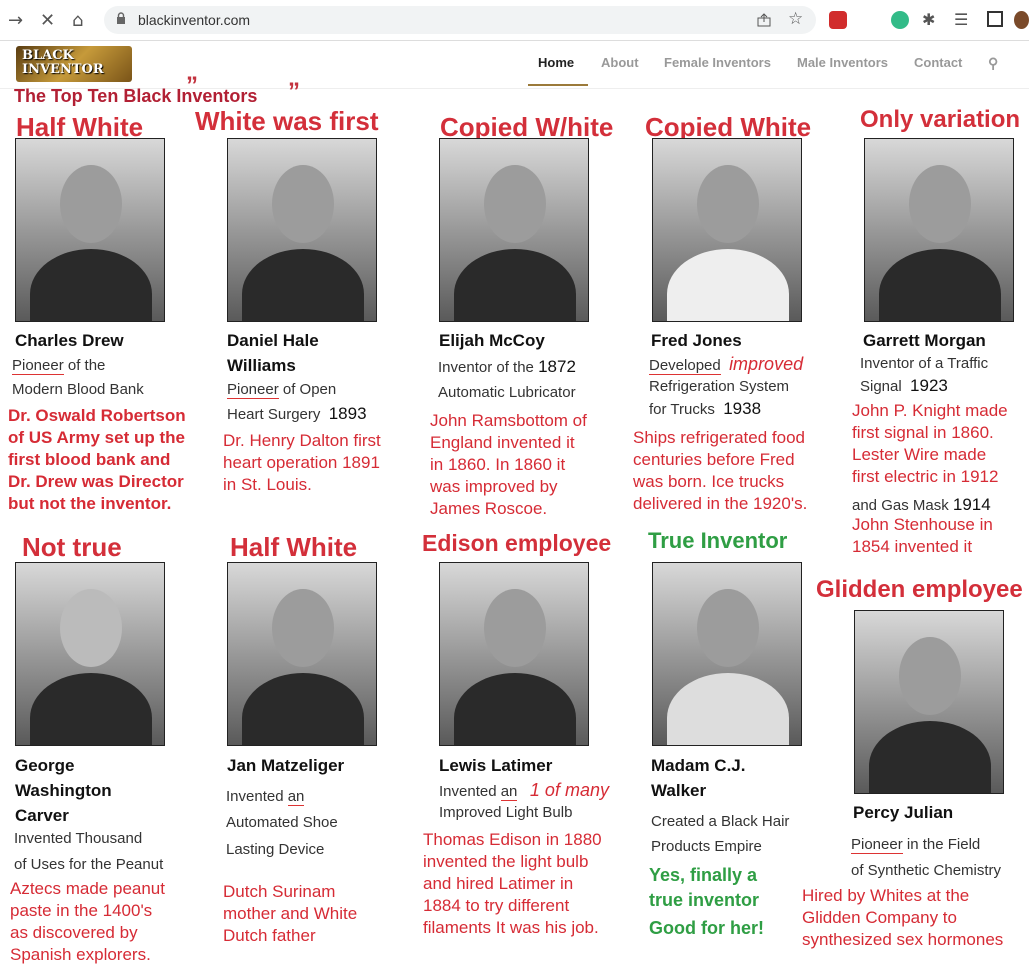 This screenshot has width=1029, height=972. I want to click on inventor-description: Inventor of a Traffic, so click(924, 363).